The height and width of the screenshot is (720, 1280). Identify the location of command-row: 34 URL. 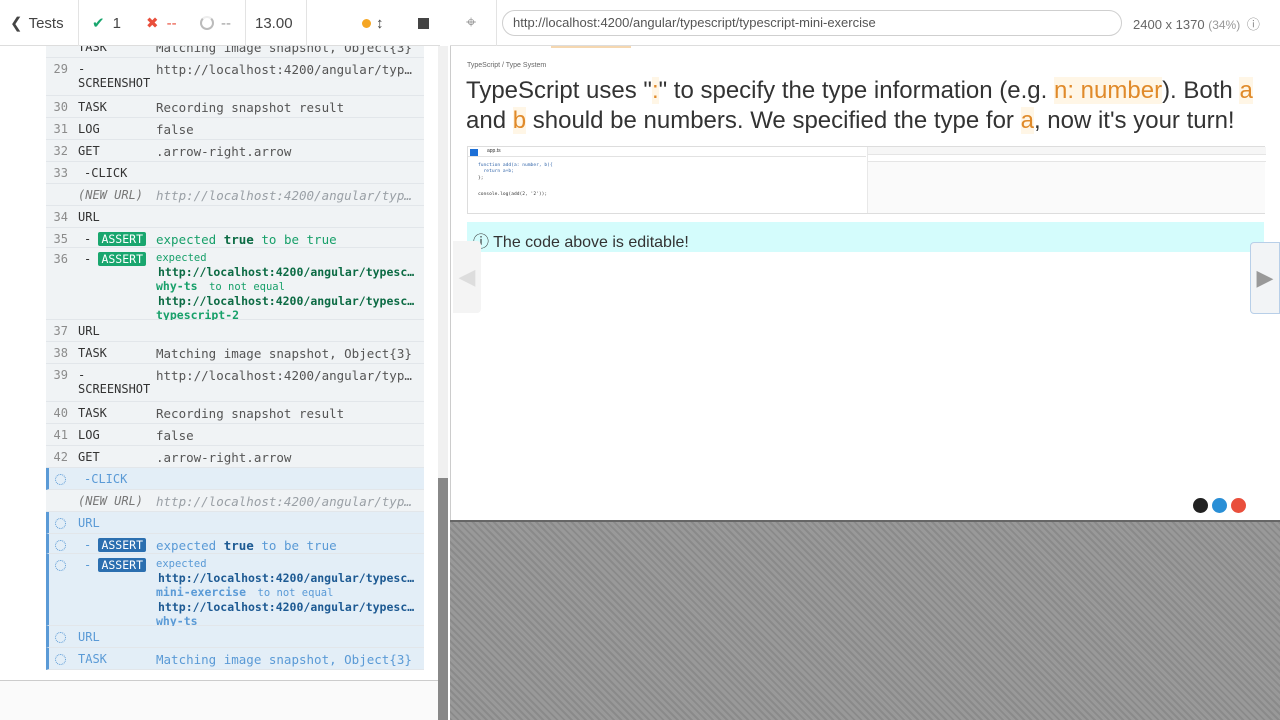
(235, 217).